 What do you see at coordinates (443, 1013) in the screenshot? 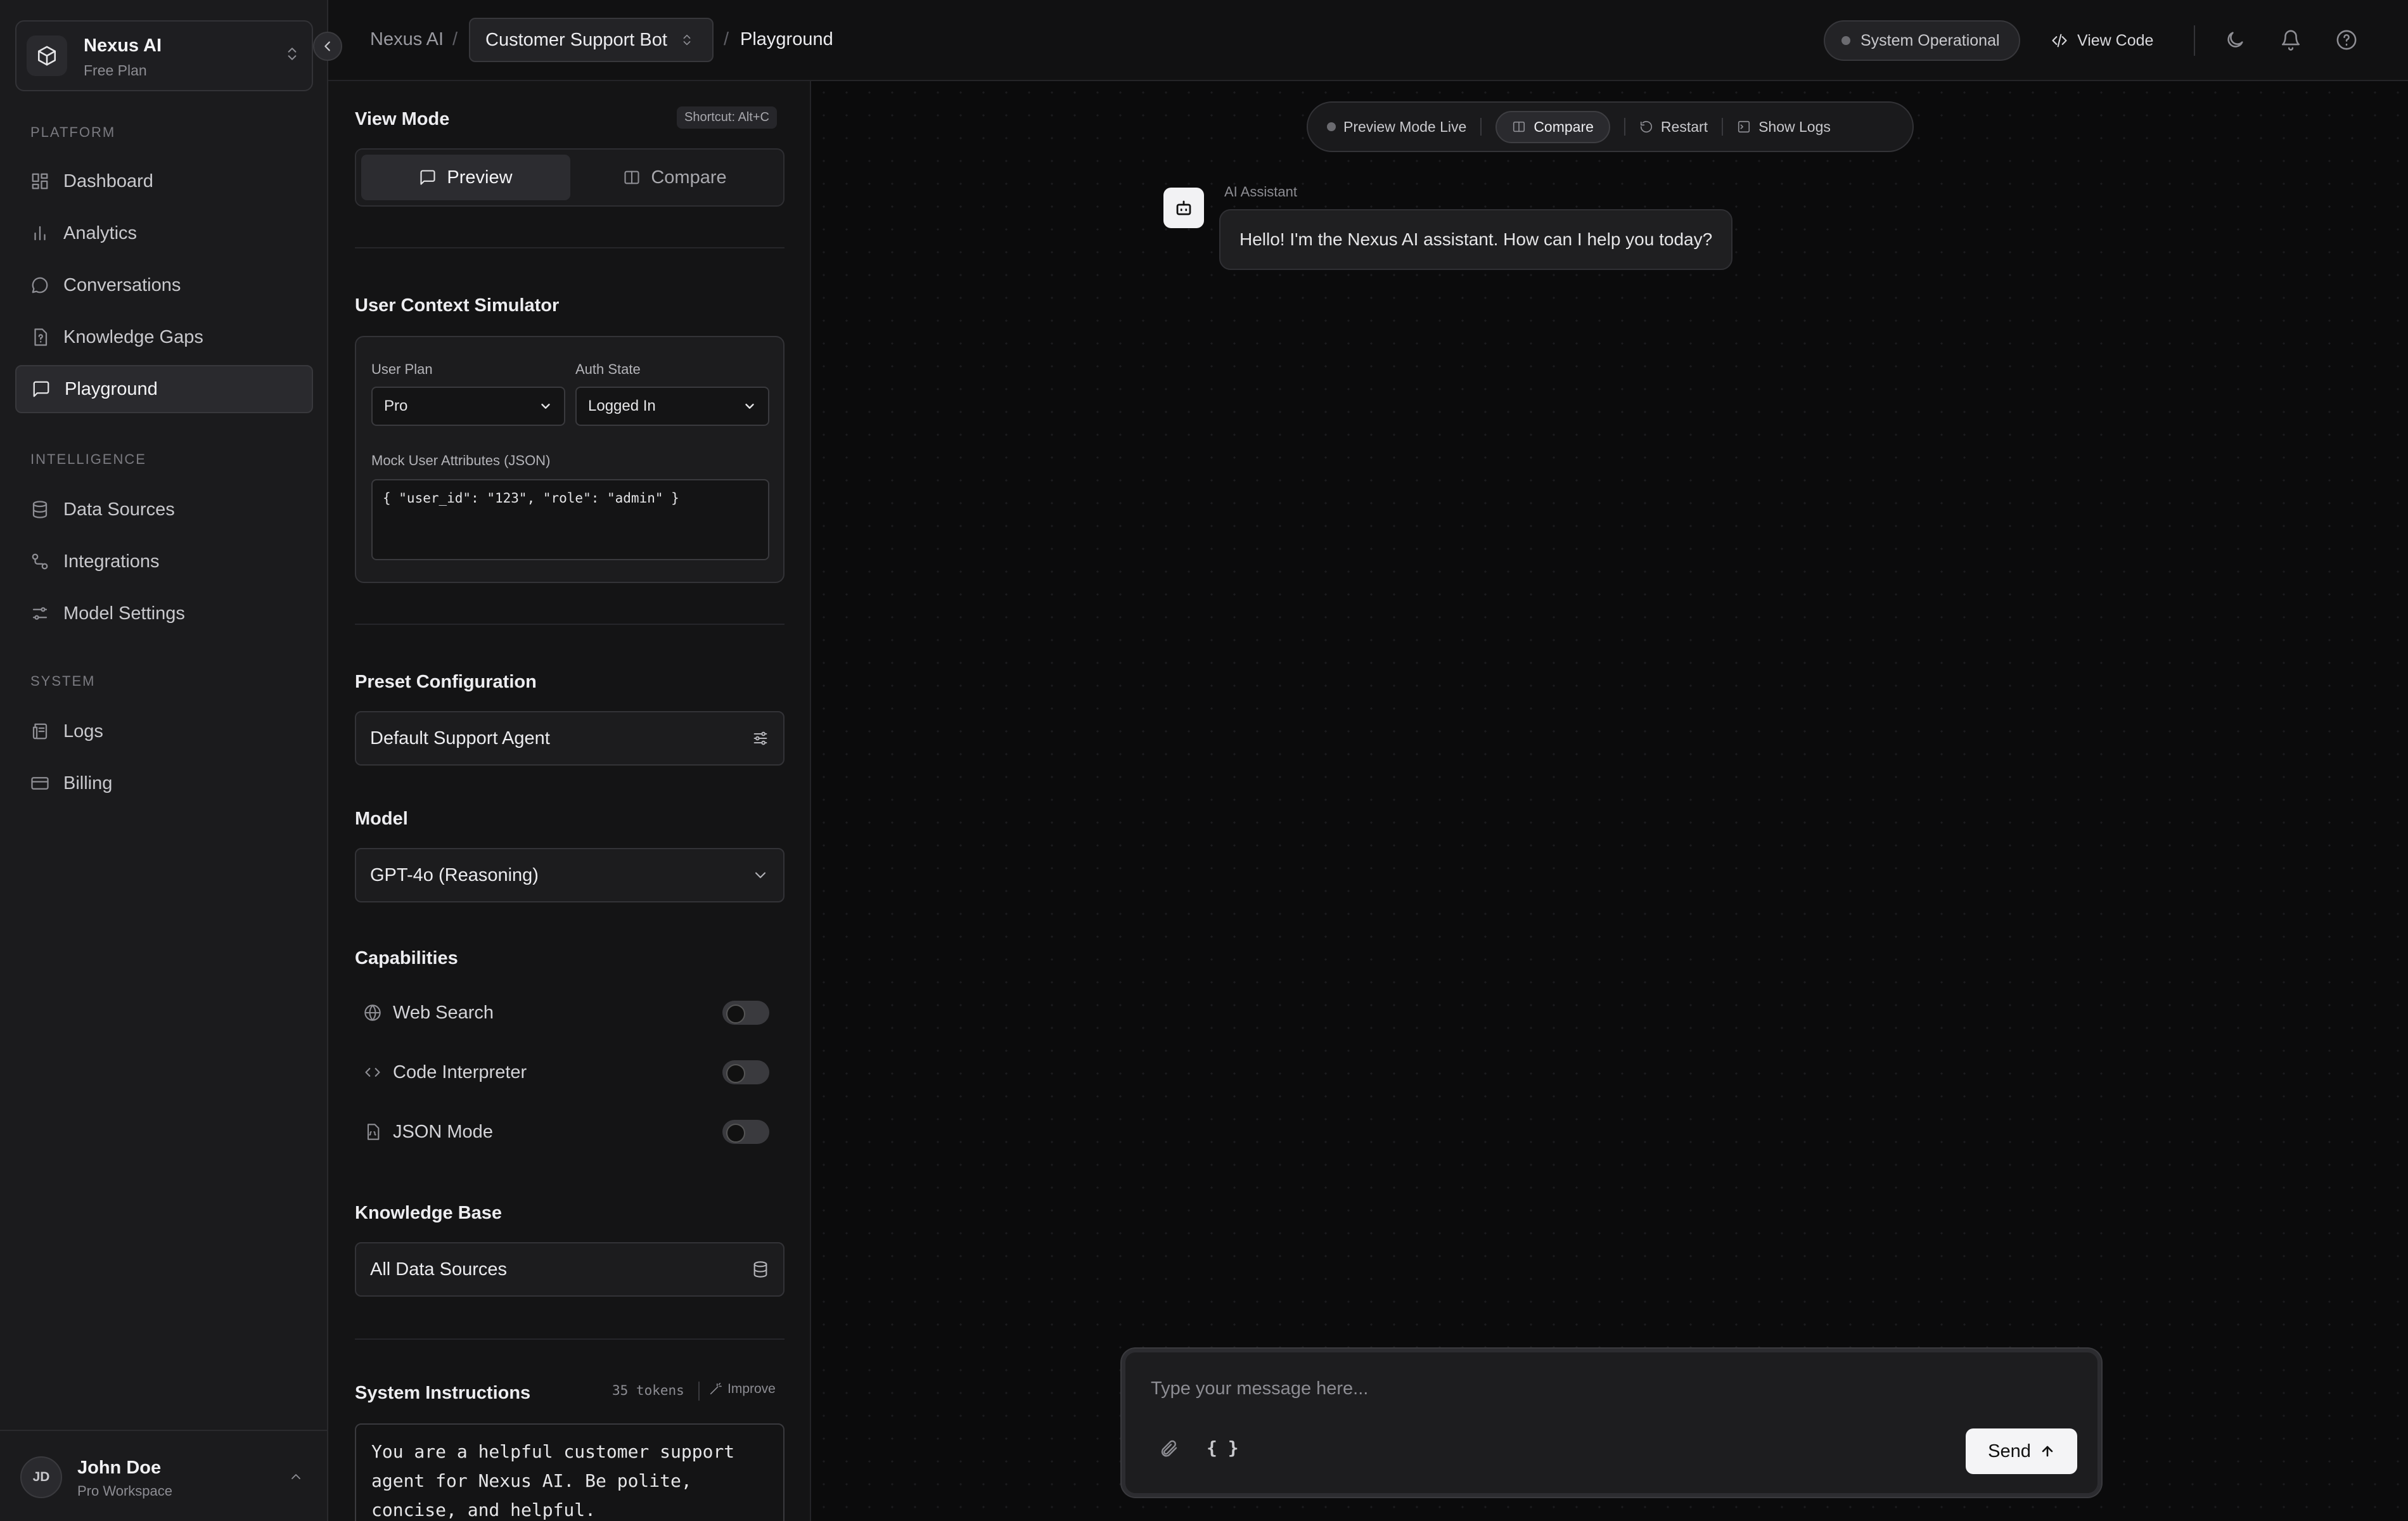
I see `capability-label: Web Search` at bounding box center [443, 1013].